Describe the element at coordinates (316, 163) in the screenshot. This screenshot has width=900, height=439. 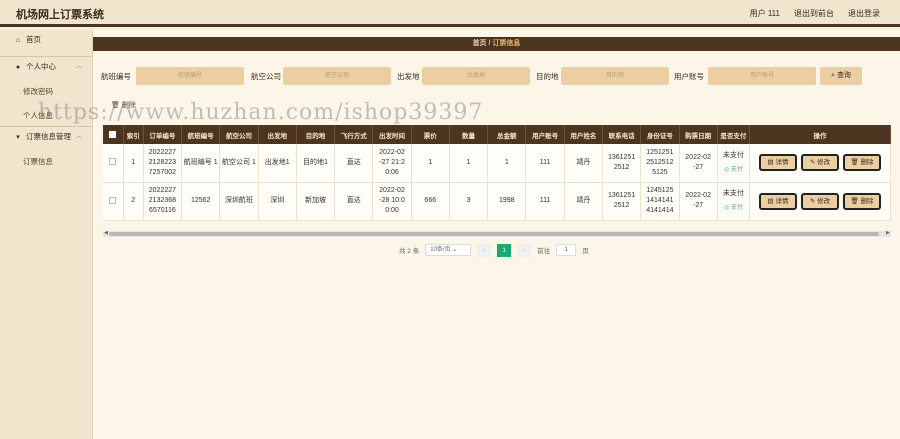
I see `cell-to: 目的地1` at that location.